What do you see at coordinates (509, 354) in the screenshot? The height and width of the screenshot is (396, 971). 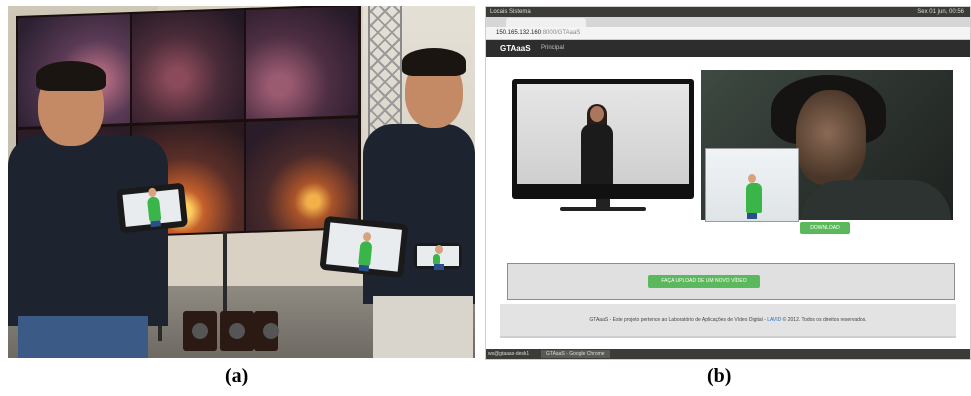 I see `taskbar-user: ws@gtaaas-desk1` at bounding box center [509, 354].